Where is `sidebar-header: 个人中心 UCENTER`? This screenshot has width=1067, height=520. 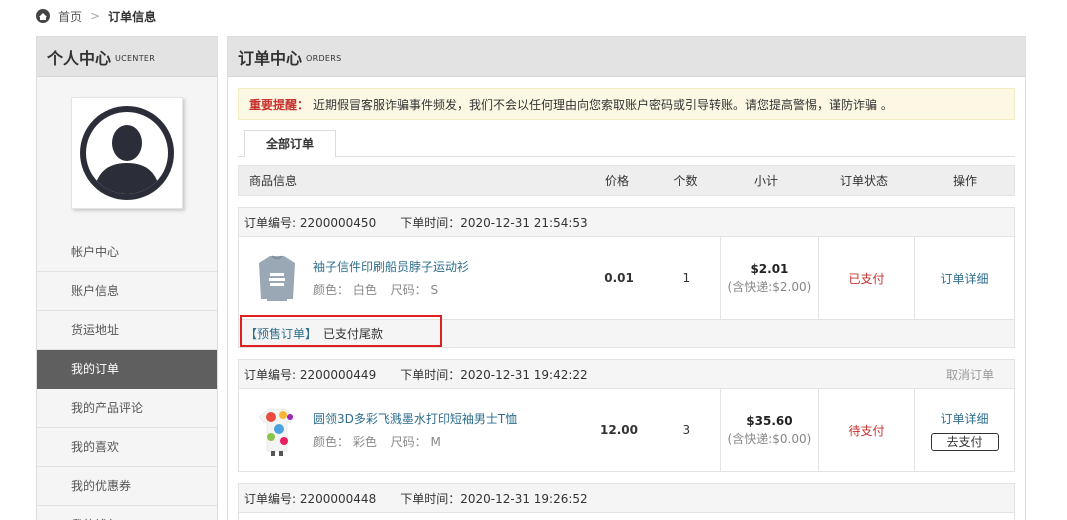 sidebar-header: 个人中心 UCENTER is located at coordinates (127, 57).